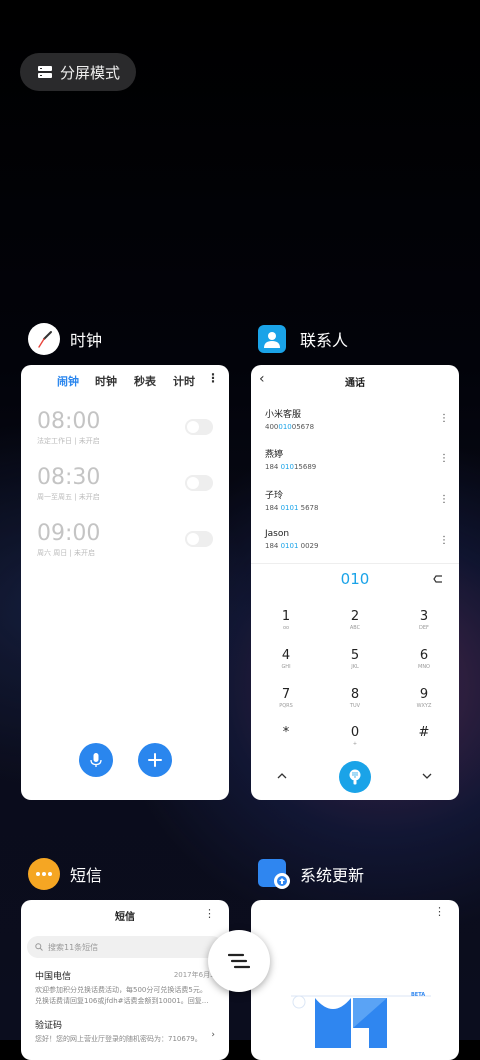 Image resolution: width=480 pixels, height=1060 pixels. Describe the element at coordinates (355, 698) in the screenshot. I see `dial-key-8: 8 TUV` at that location.